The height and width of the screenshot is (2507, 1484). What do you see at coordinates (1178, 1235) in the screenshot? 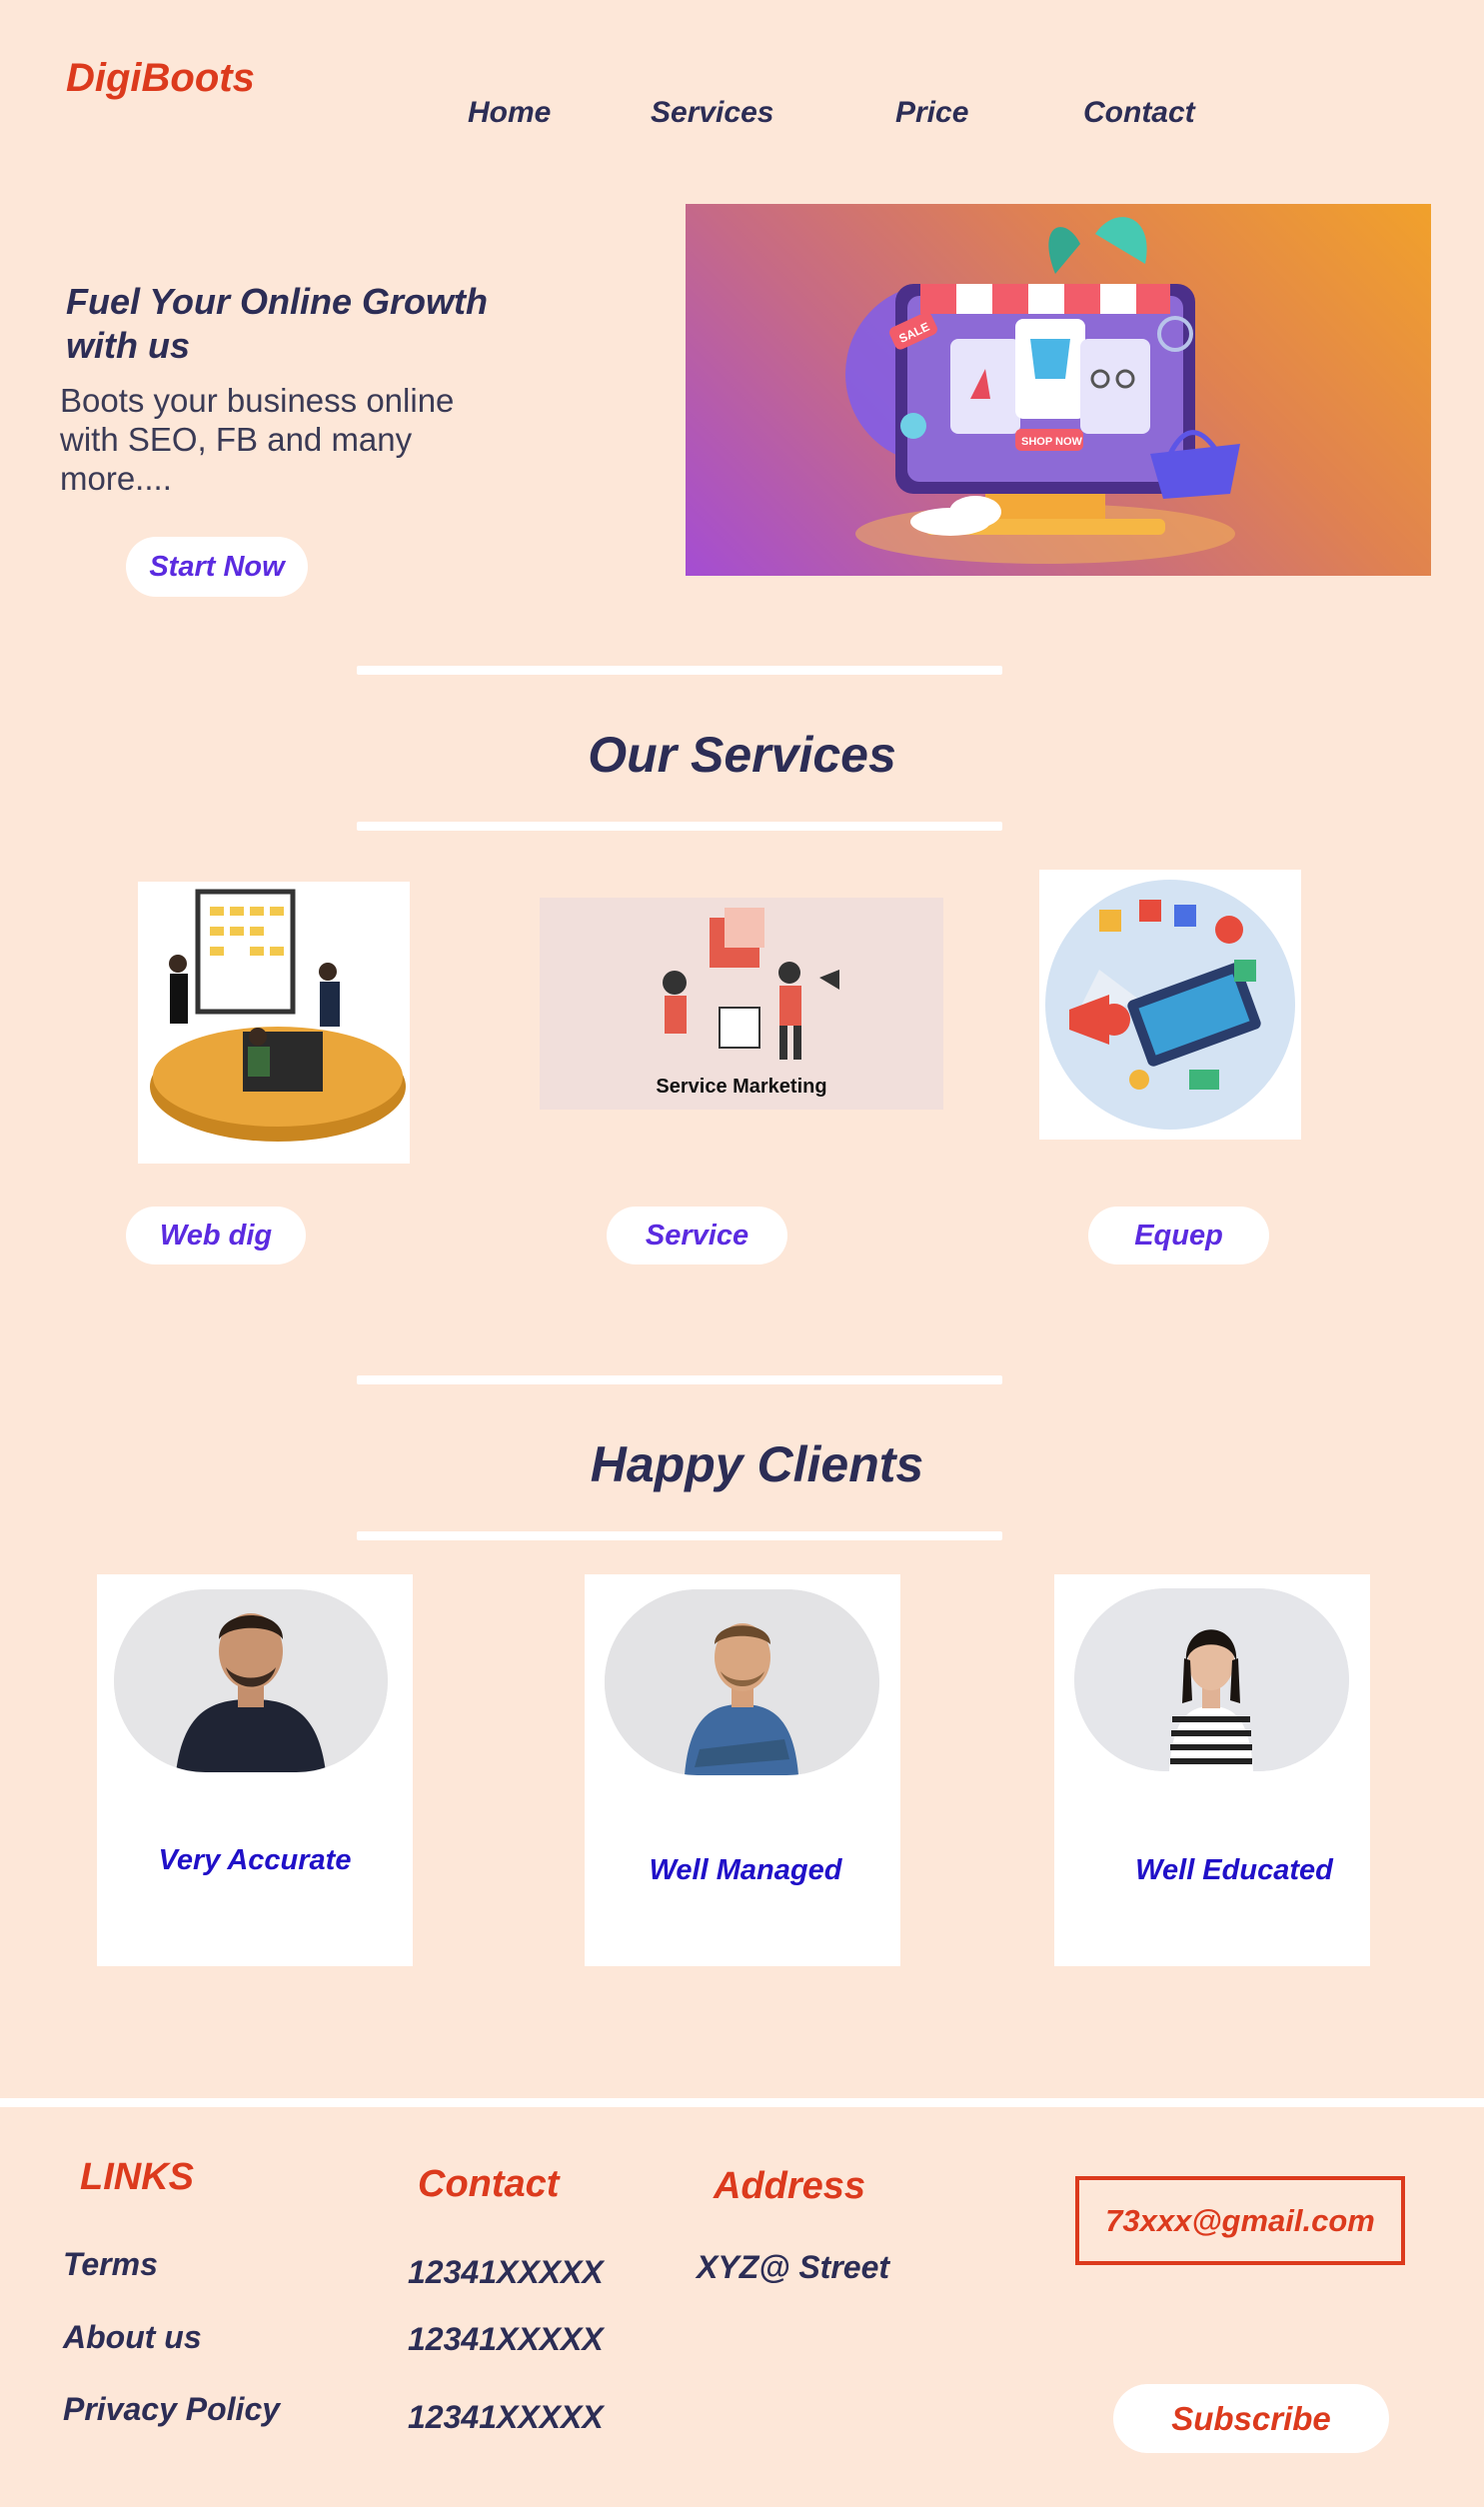
I see `service-button-equep: Equep` at bounding box center [1178, 1235].